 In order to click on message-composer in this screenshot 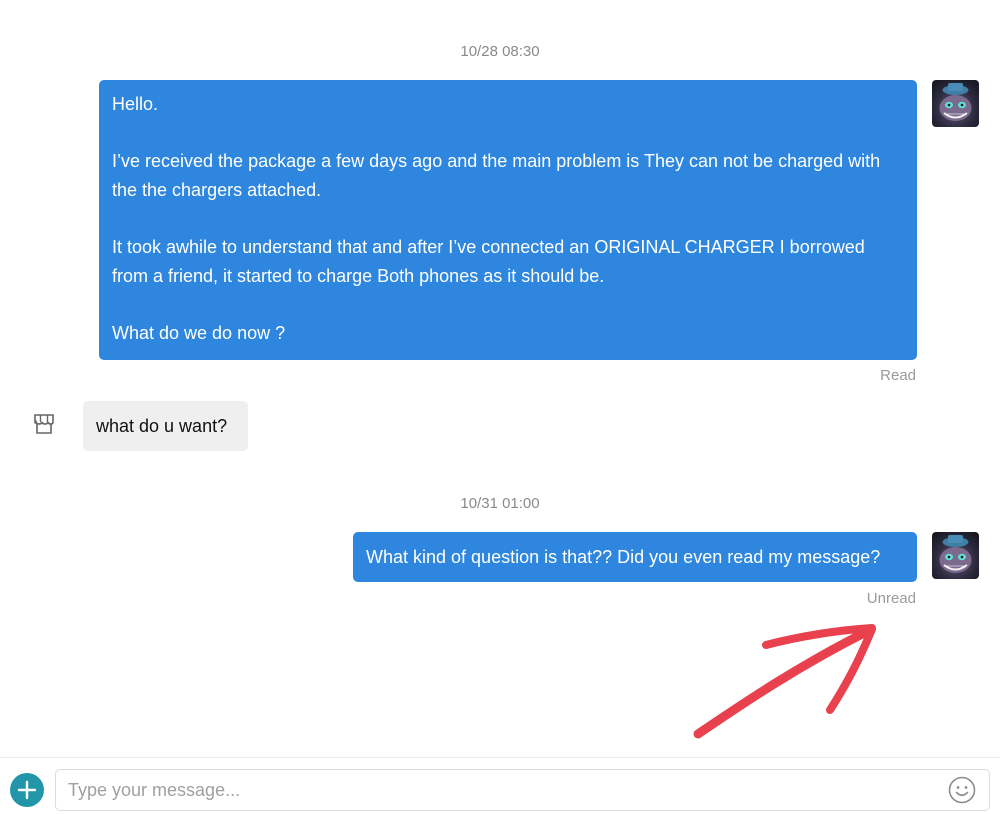, I will do `click(500, 785)`.